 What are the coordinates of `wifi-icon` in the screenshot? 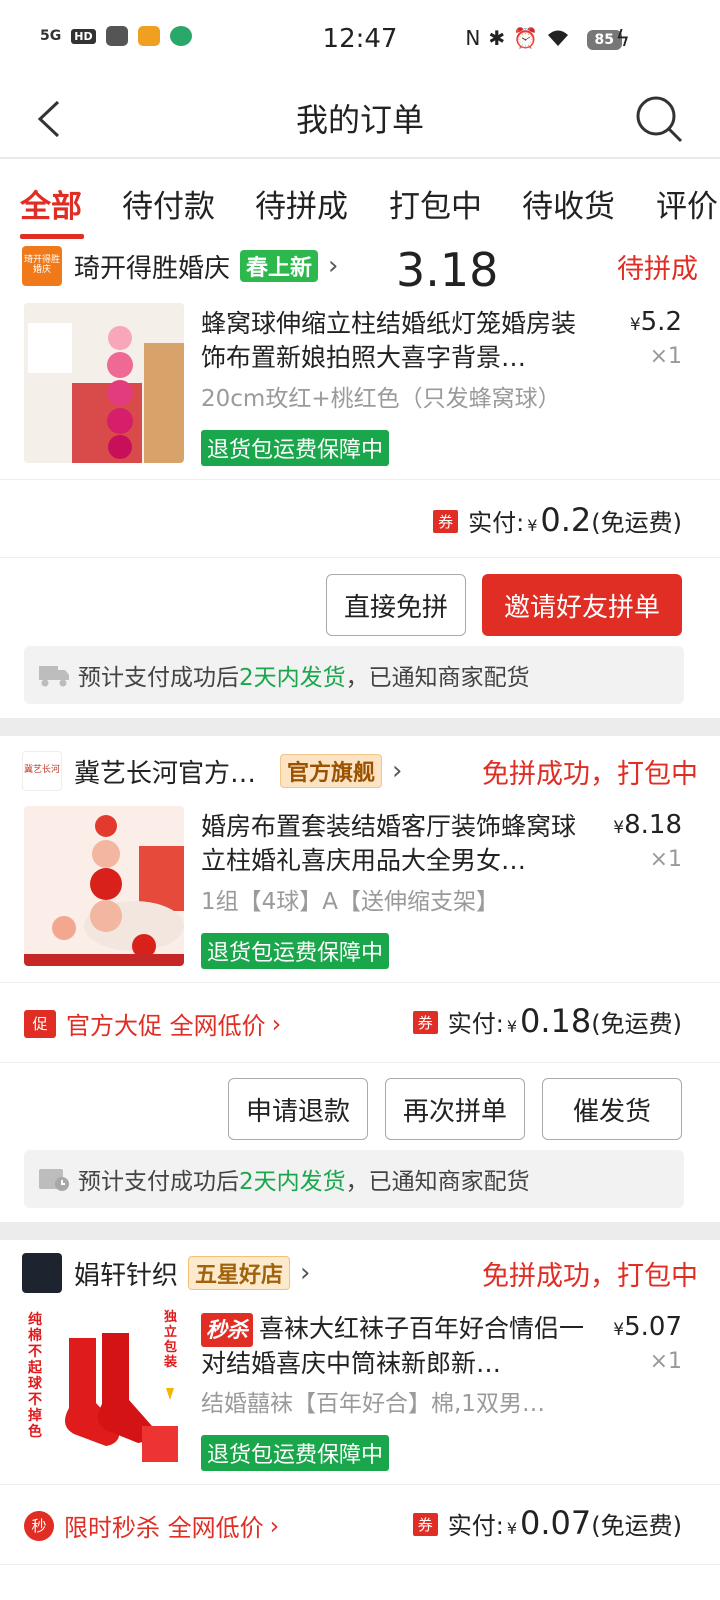 It's located at (558, 38).